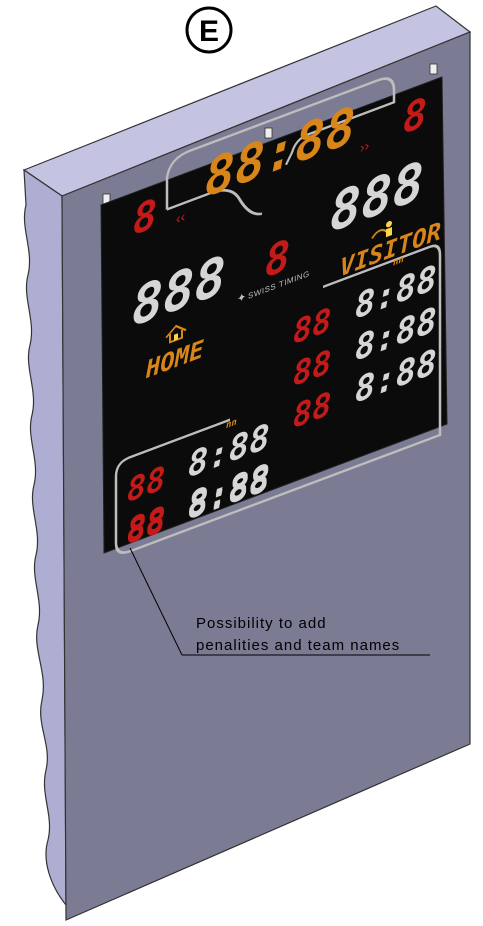  What do you see at coordinates (261, 623) in the screenshot?
I see `callout-line-1: Possibility to add` at bounding box center [261, 623].